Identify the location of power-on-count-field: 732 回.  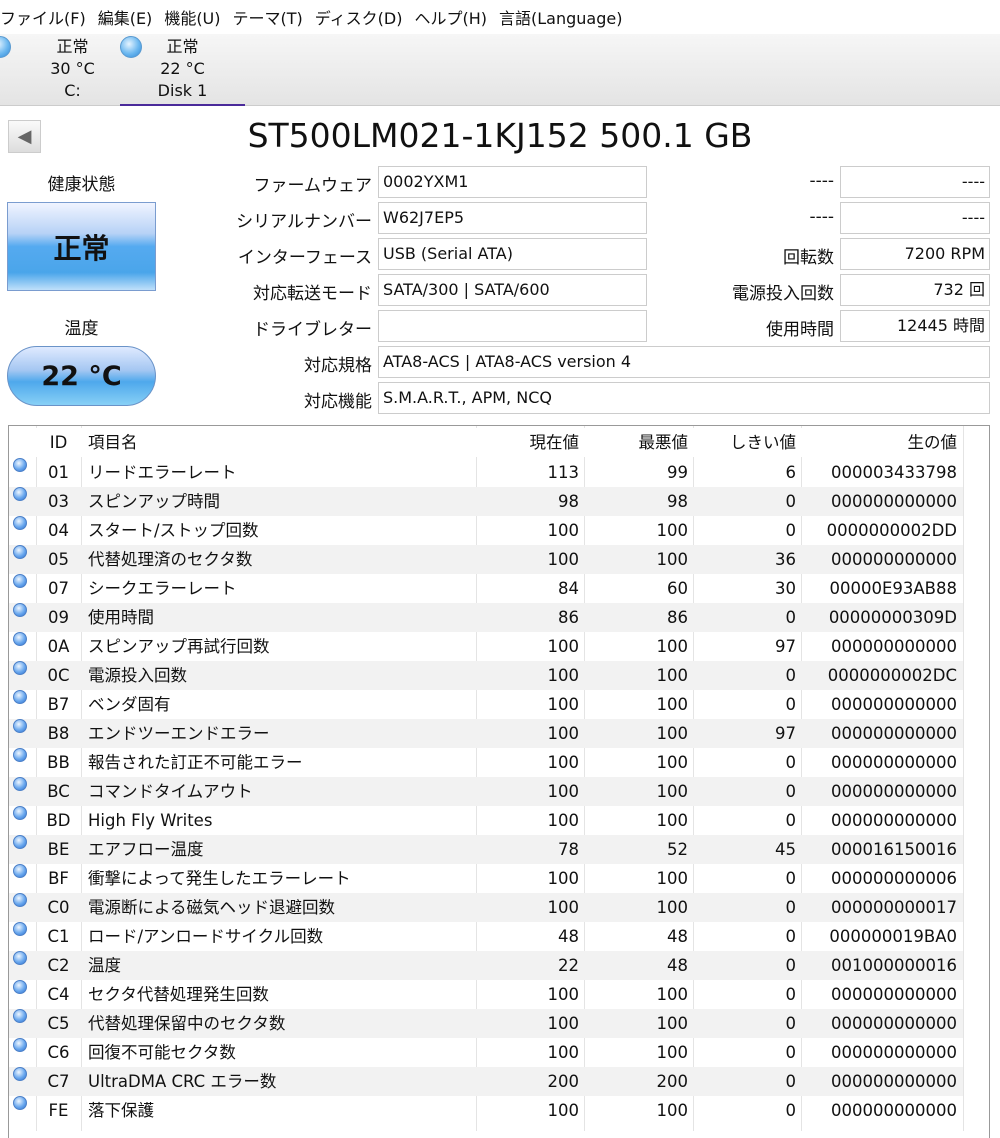
(915, 290).